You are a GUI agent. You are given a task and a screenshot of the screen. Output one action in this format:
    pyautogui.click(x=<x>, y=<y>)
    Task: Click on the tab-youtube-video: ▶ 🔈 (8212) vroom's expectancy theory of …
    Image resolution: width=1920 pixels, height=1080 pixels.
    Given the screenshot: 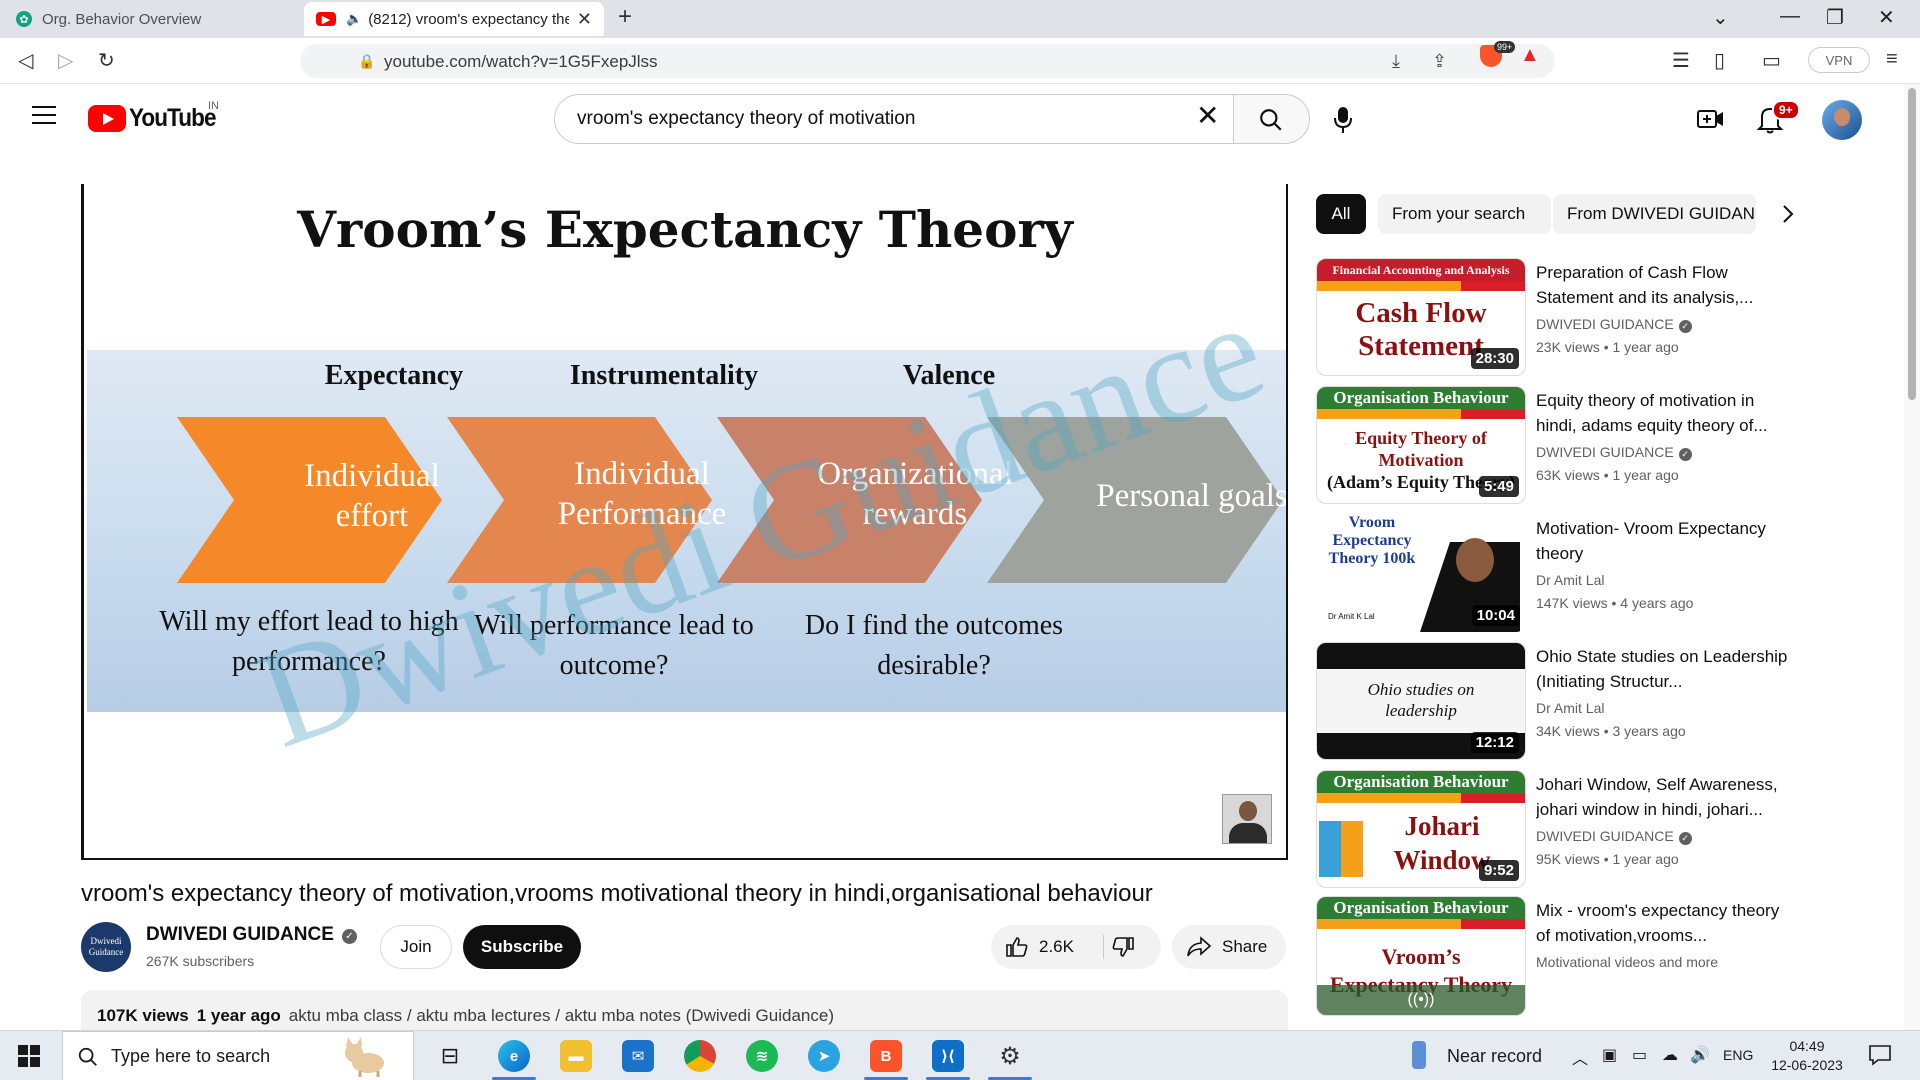 What is the action you would take?
    pyautogui.click(x=454, y=19)
    